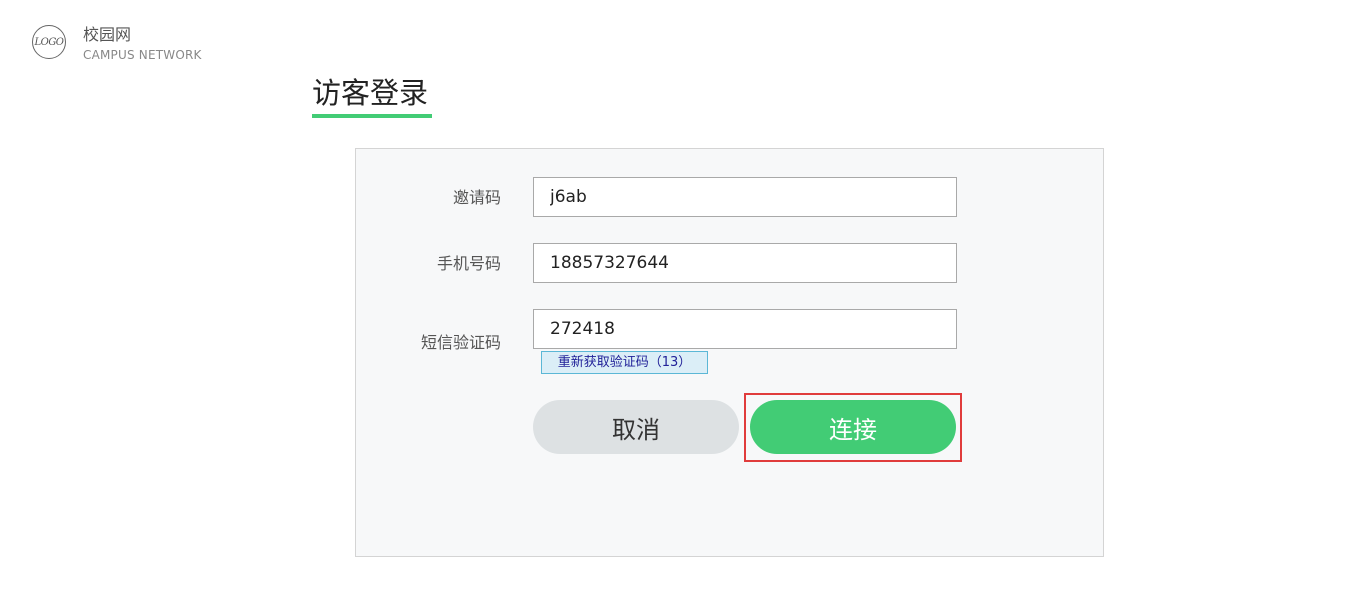  I want to click on sms-code-label: 短信验证码, so click(460, 342).